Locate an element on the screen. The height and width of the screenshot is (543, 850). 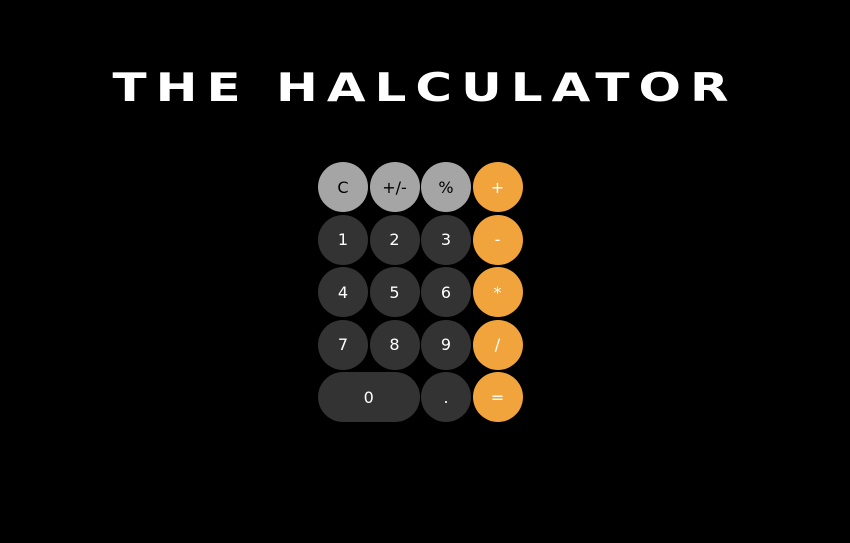
calculator-keypad: C +/- % + 1 2 3 - 4 5 6 * 7 8 9 / 0 . = is located at coordinates (420, 292).